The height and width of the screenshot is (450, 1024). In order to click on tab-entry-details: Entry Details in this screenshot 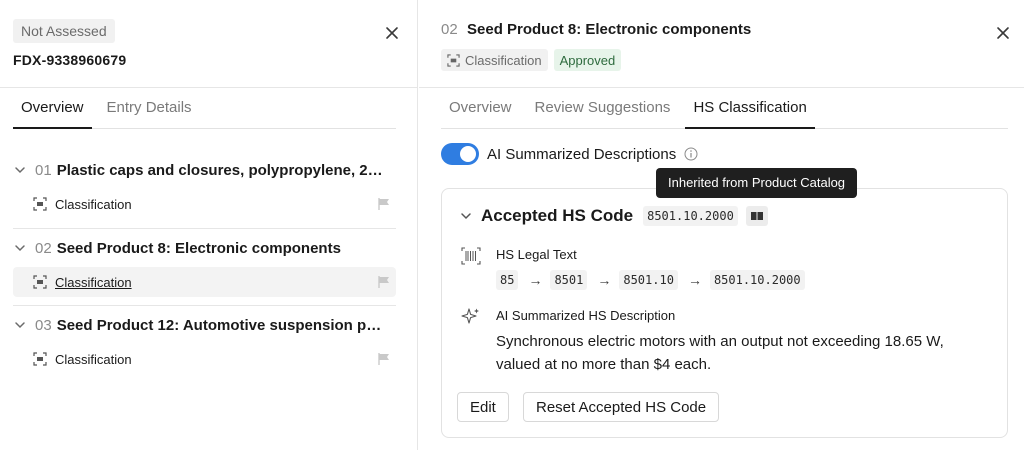, I will do `click(149, 108)`.